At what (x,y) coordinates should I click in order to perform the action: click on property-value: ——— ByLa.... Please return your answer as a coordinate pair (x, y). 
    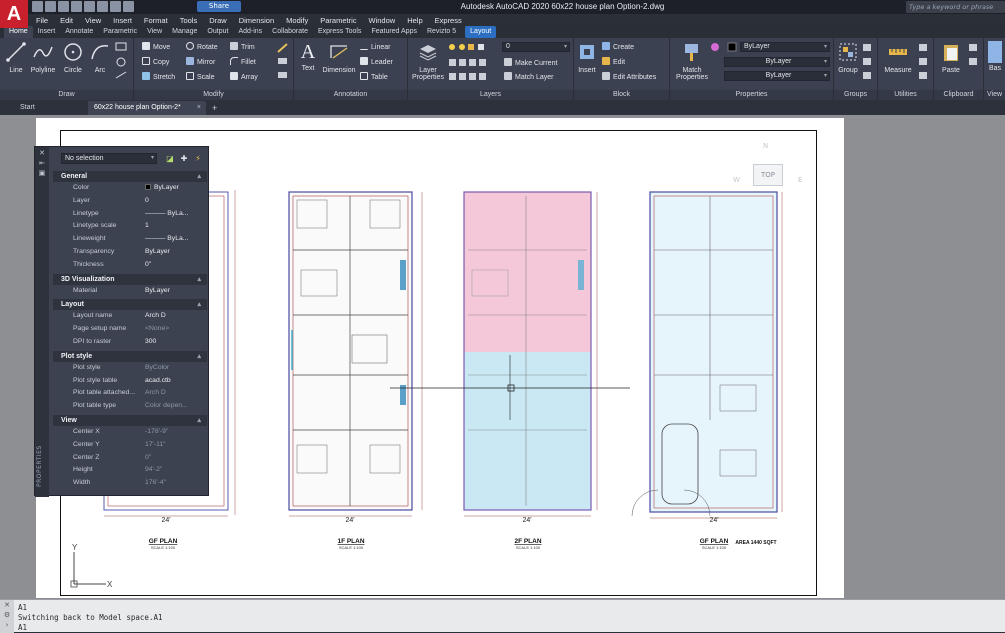
    Looking at the image, I should click on (166, 239).